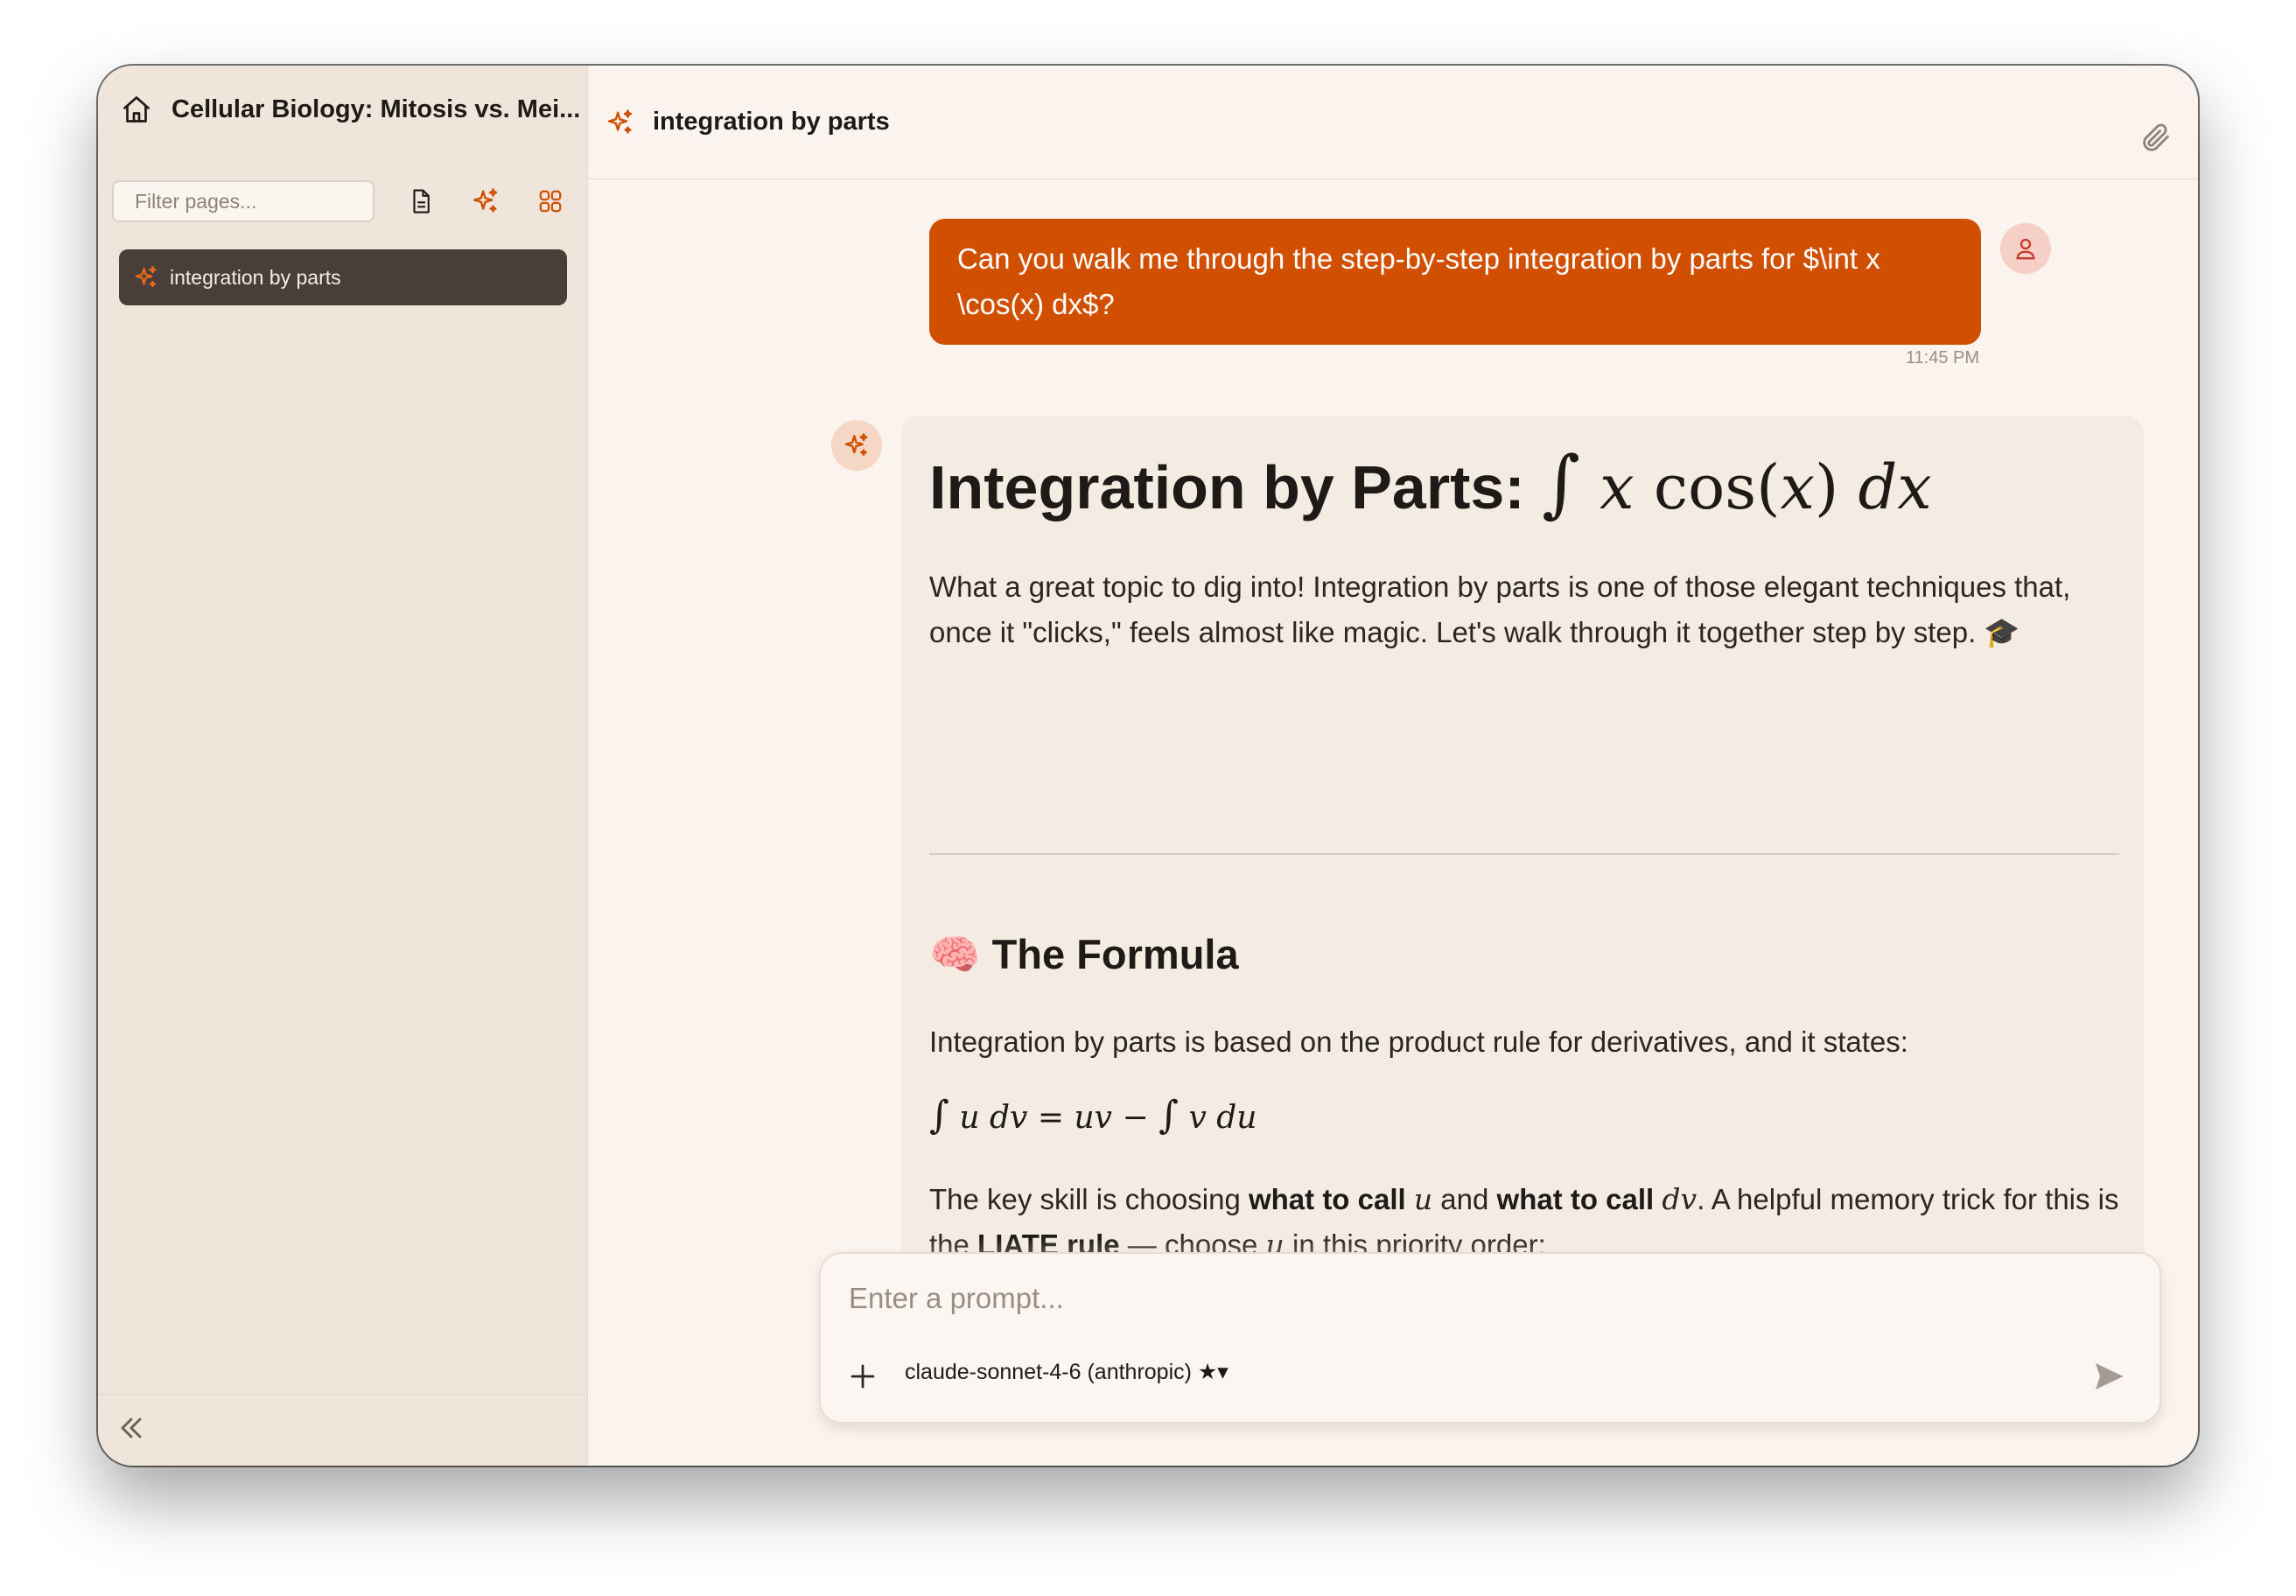 The width and height of the screenshot is (2296, 1596). Describe the element at coordinates (1737, 483) in the screenshot. I see `response-title-math: ∫ x cos(x) dx` at that location.